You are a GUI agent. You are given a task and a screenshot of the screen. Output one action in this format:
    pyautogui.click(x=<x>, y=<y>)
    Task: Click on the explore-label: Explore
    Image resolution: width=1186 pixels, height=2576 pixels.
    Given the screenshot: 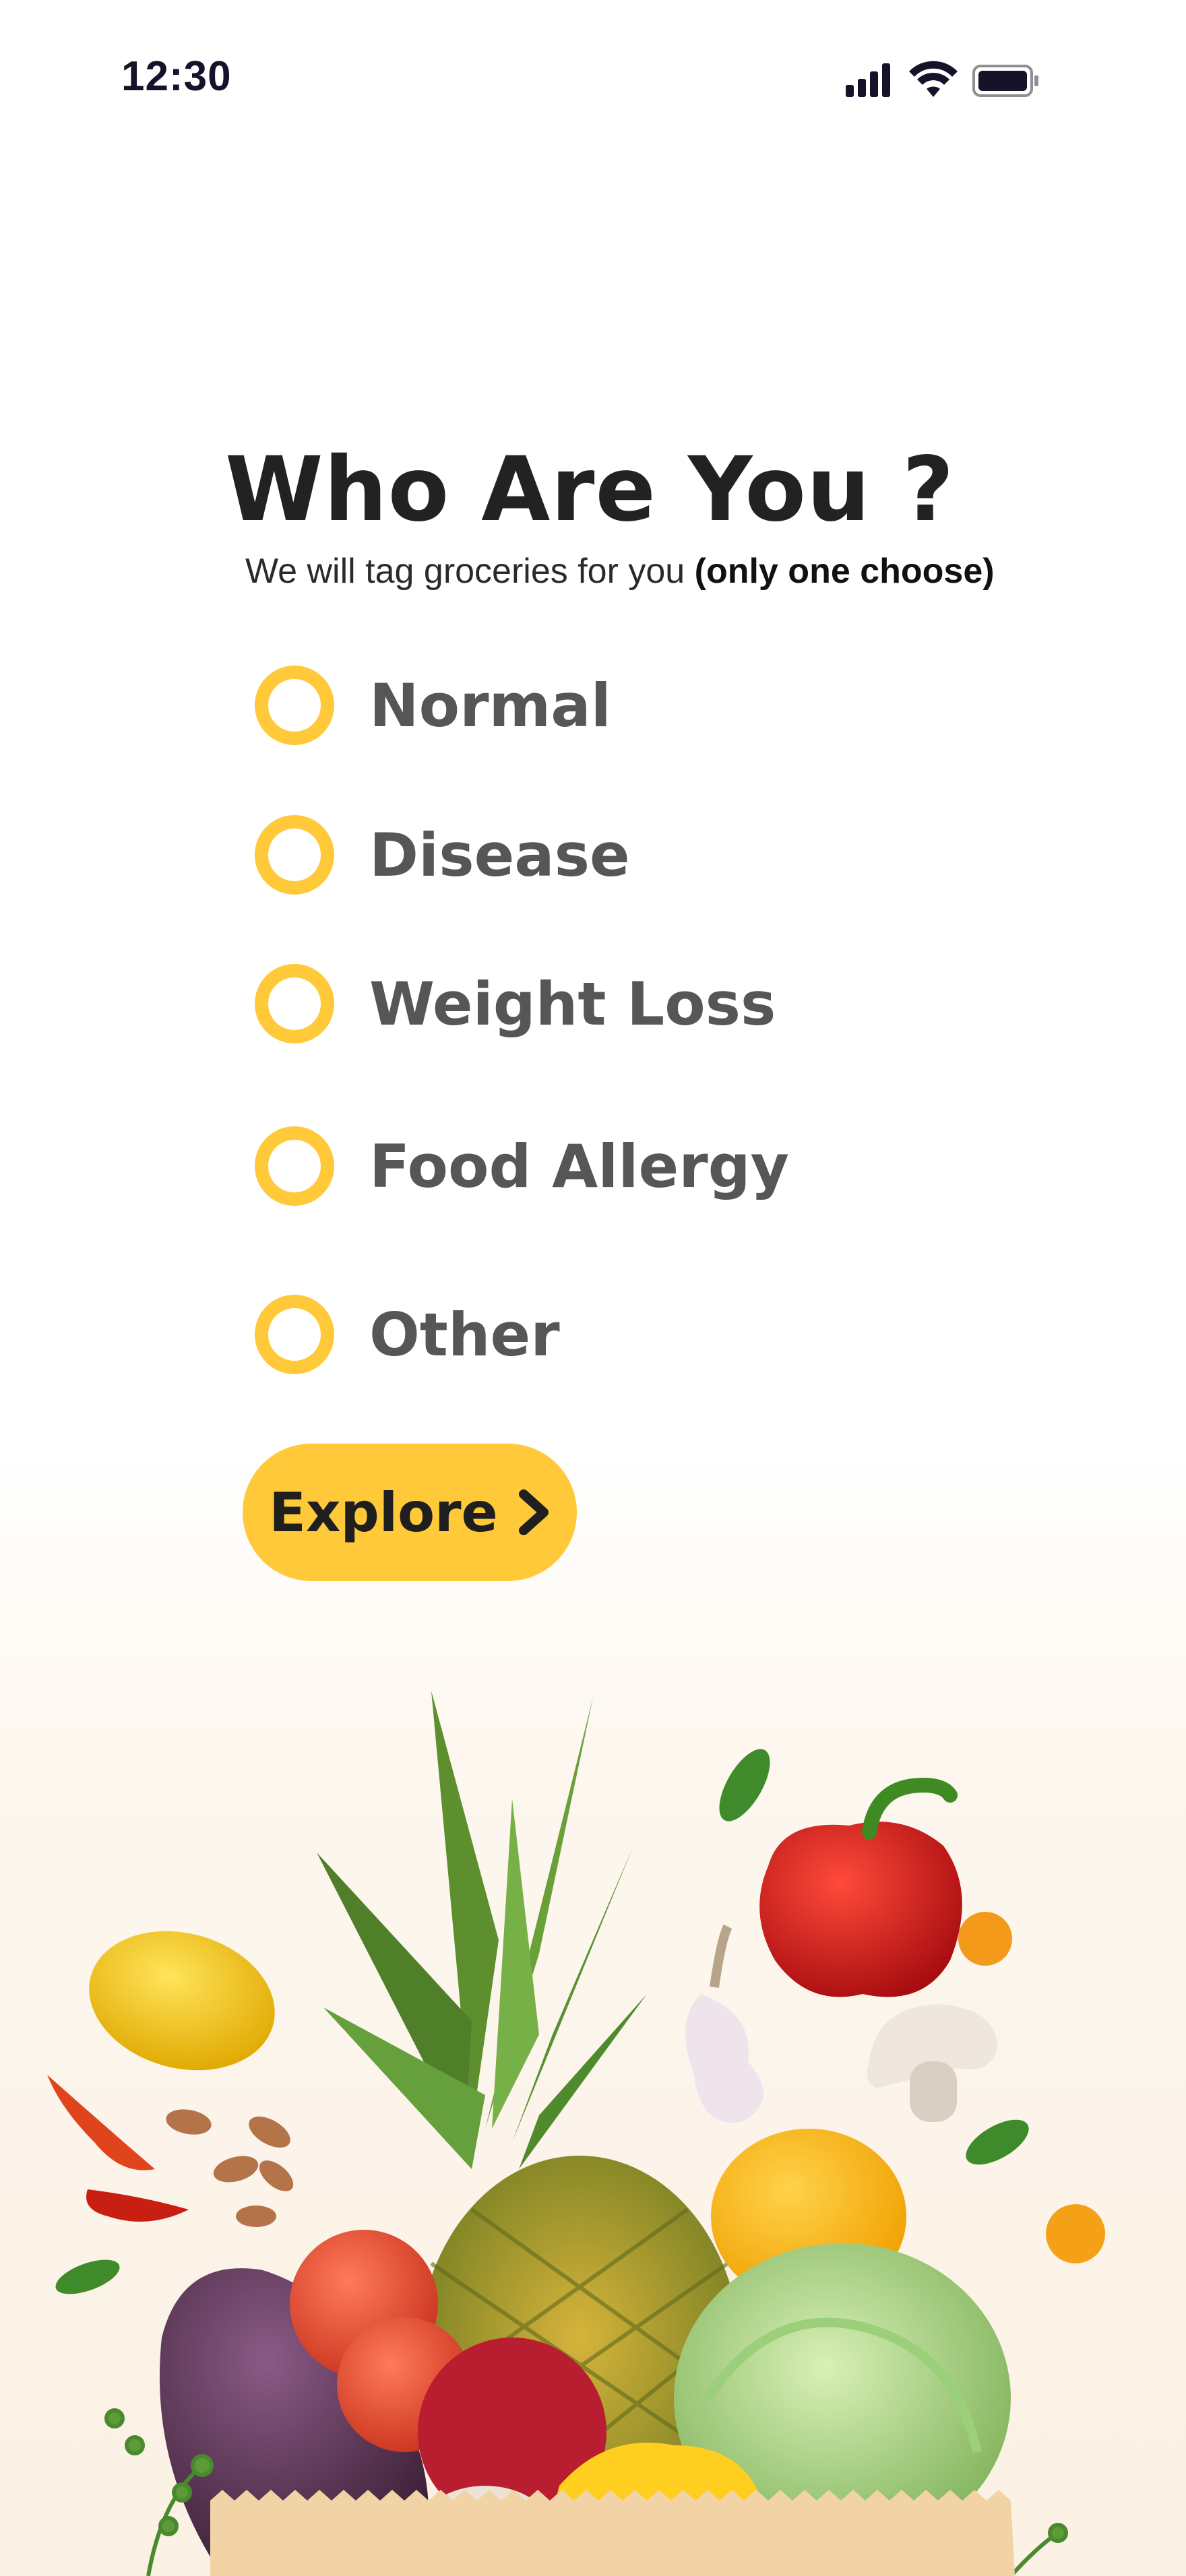 What is the action you would take?
    pyautogui.click(x=383, y=1513)
    